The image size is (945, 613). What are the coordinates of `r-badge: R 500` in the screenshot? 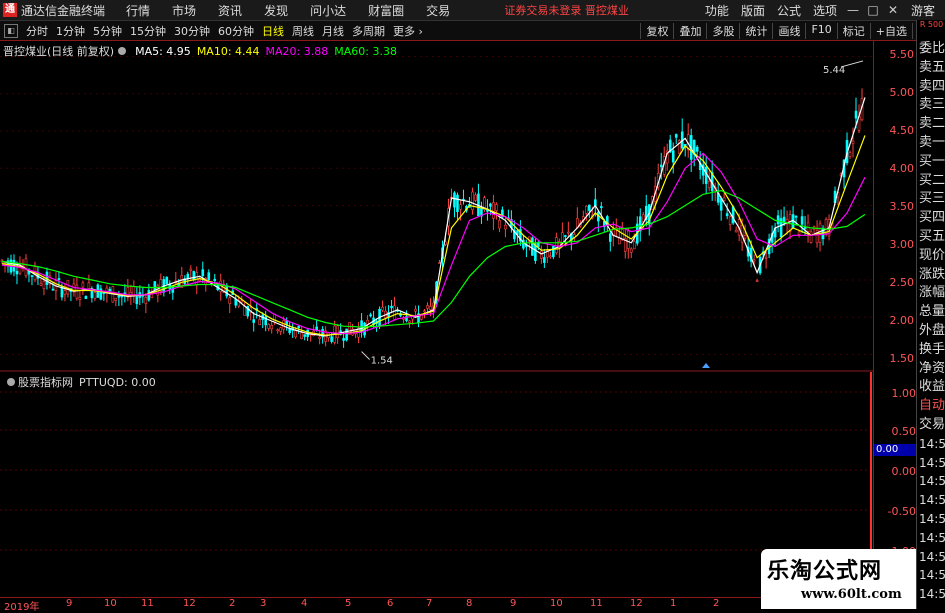 It's located at (931, 30).